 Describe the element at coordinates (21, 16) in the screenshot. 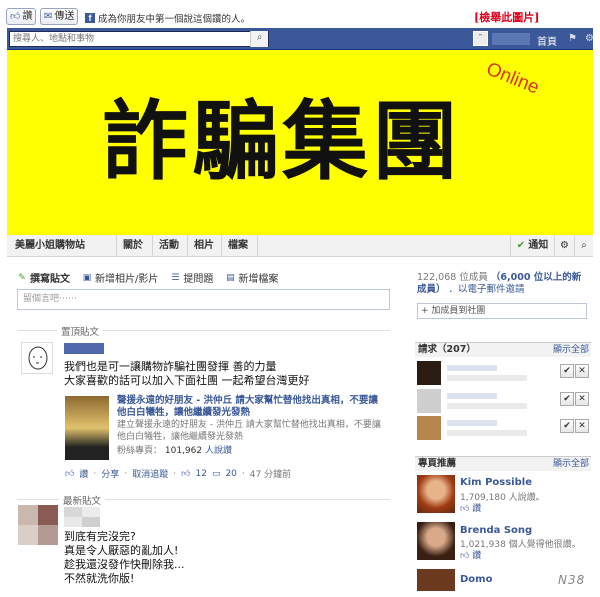

I see `like-button: 👍︎ 讚` at that location.